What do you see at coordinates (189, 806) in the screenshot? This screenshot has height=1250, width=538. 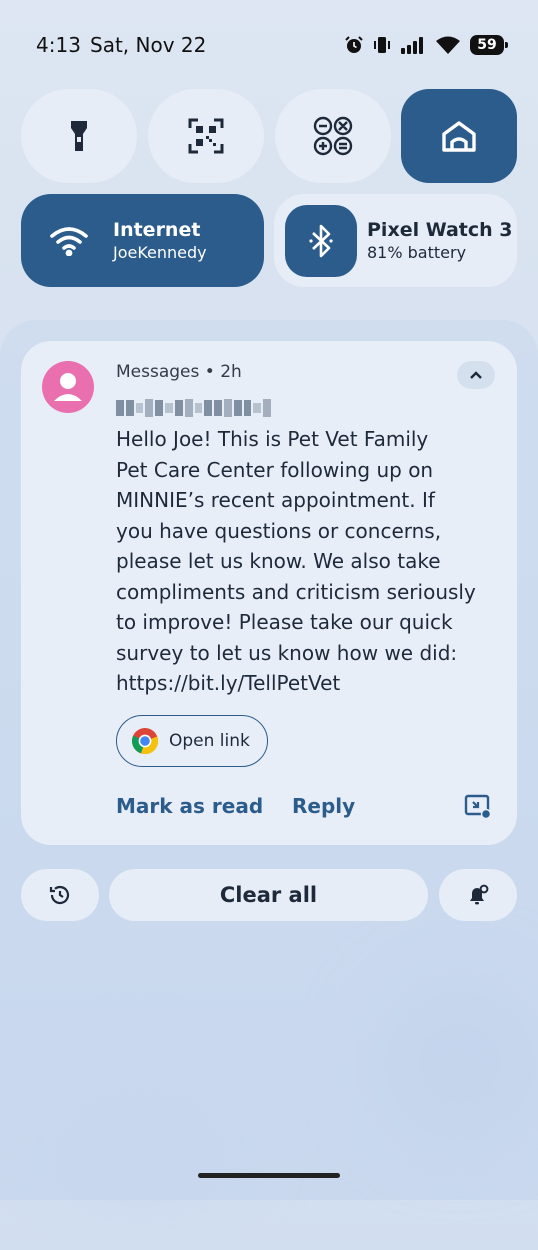 I see `mark-as-read-button: Mark as read` at bounding box center [189, 806].